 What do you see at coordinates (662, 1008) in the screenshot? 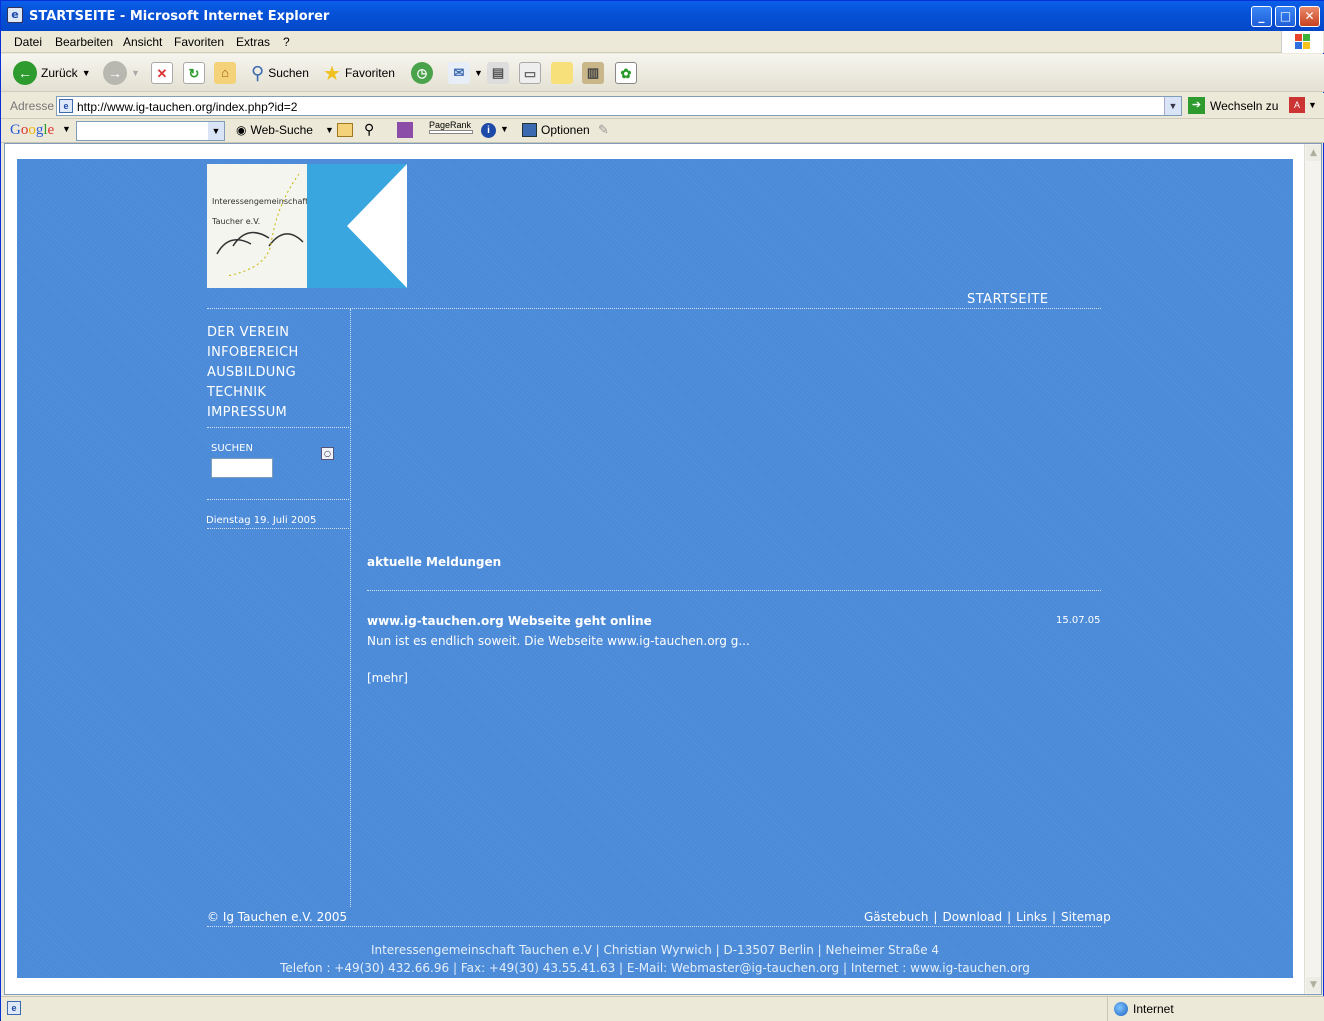
I see `status-bar: e Internet` at bounding box center [662, 1008].